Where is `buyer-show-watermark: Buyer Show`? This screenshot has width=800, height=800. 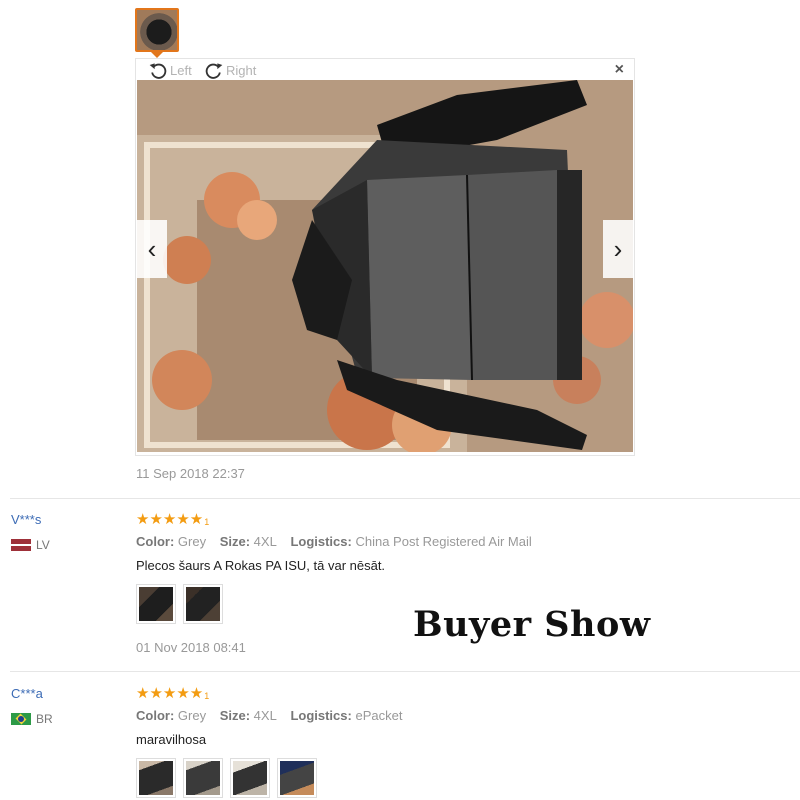 buyer-show-watermark: Buyer Show is located at coordinates (532, 624).